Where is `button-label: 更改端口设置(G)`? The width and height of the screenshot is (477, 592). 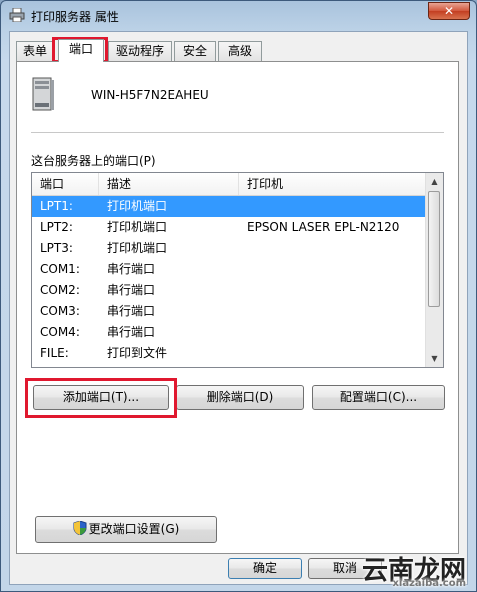 button-label: 更改端口设置(G) is located at coordinates (134, 529).